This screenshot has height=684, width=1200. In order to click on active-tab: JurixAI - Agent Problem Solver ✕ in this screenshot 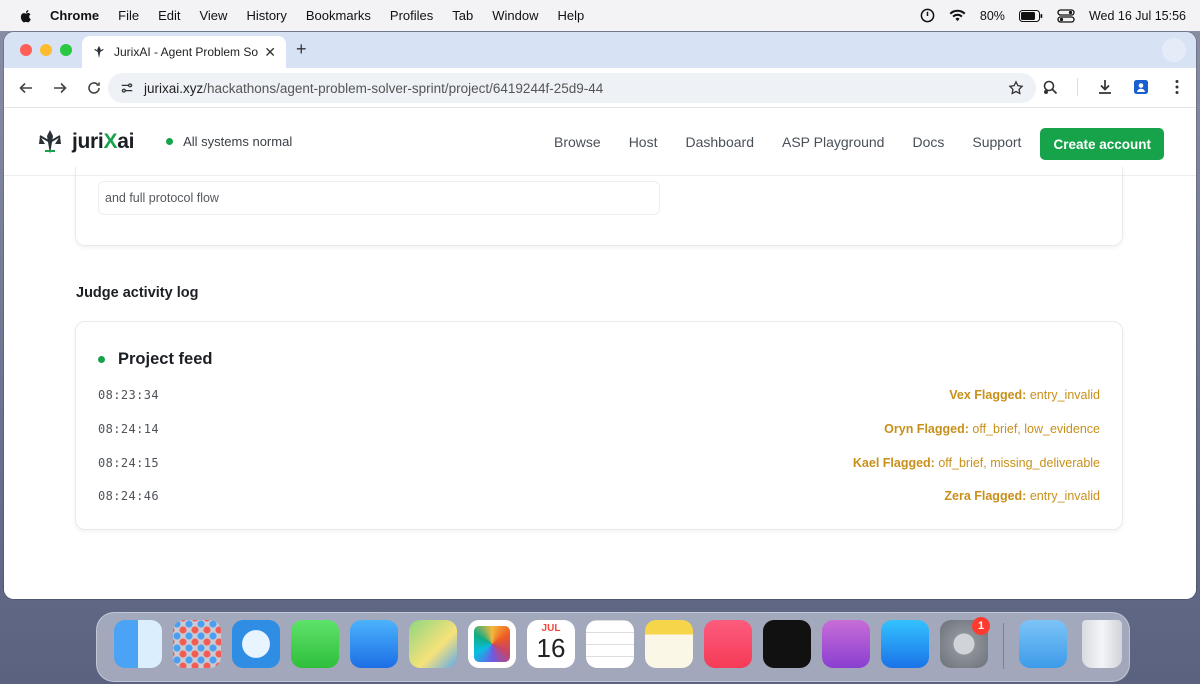, I will do `click(184, 52)`.